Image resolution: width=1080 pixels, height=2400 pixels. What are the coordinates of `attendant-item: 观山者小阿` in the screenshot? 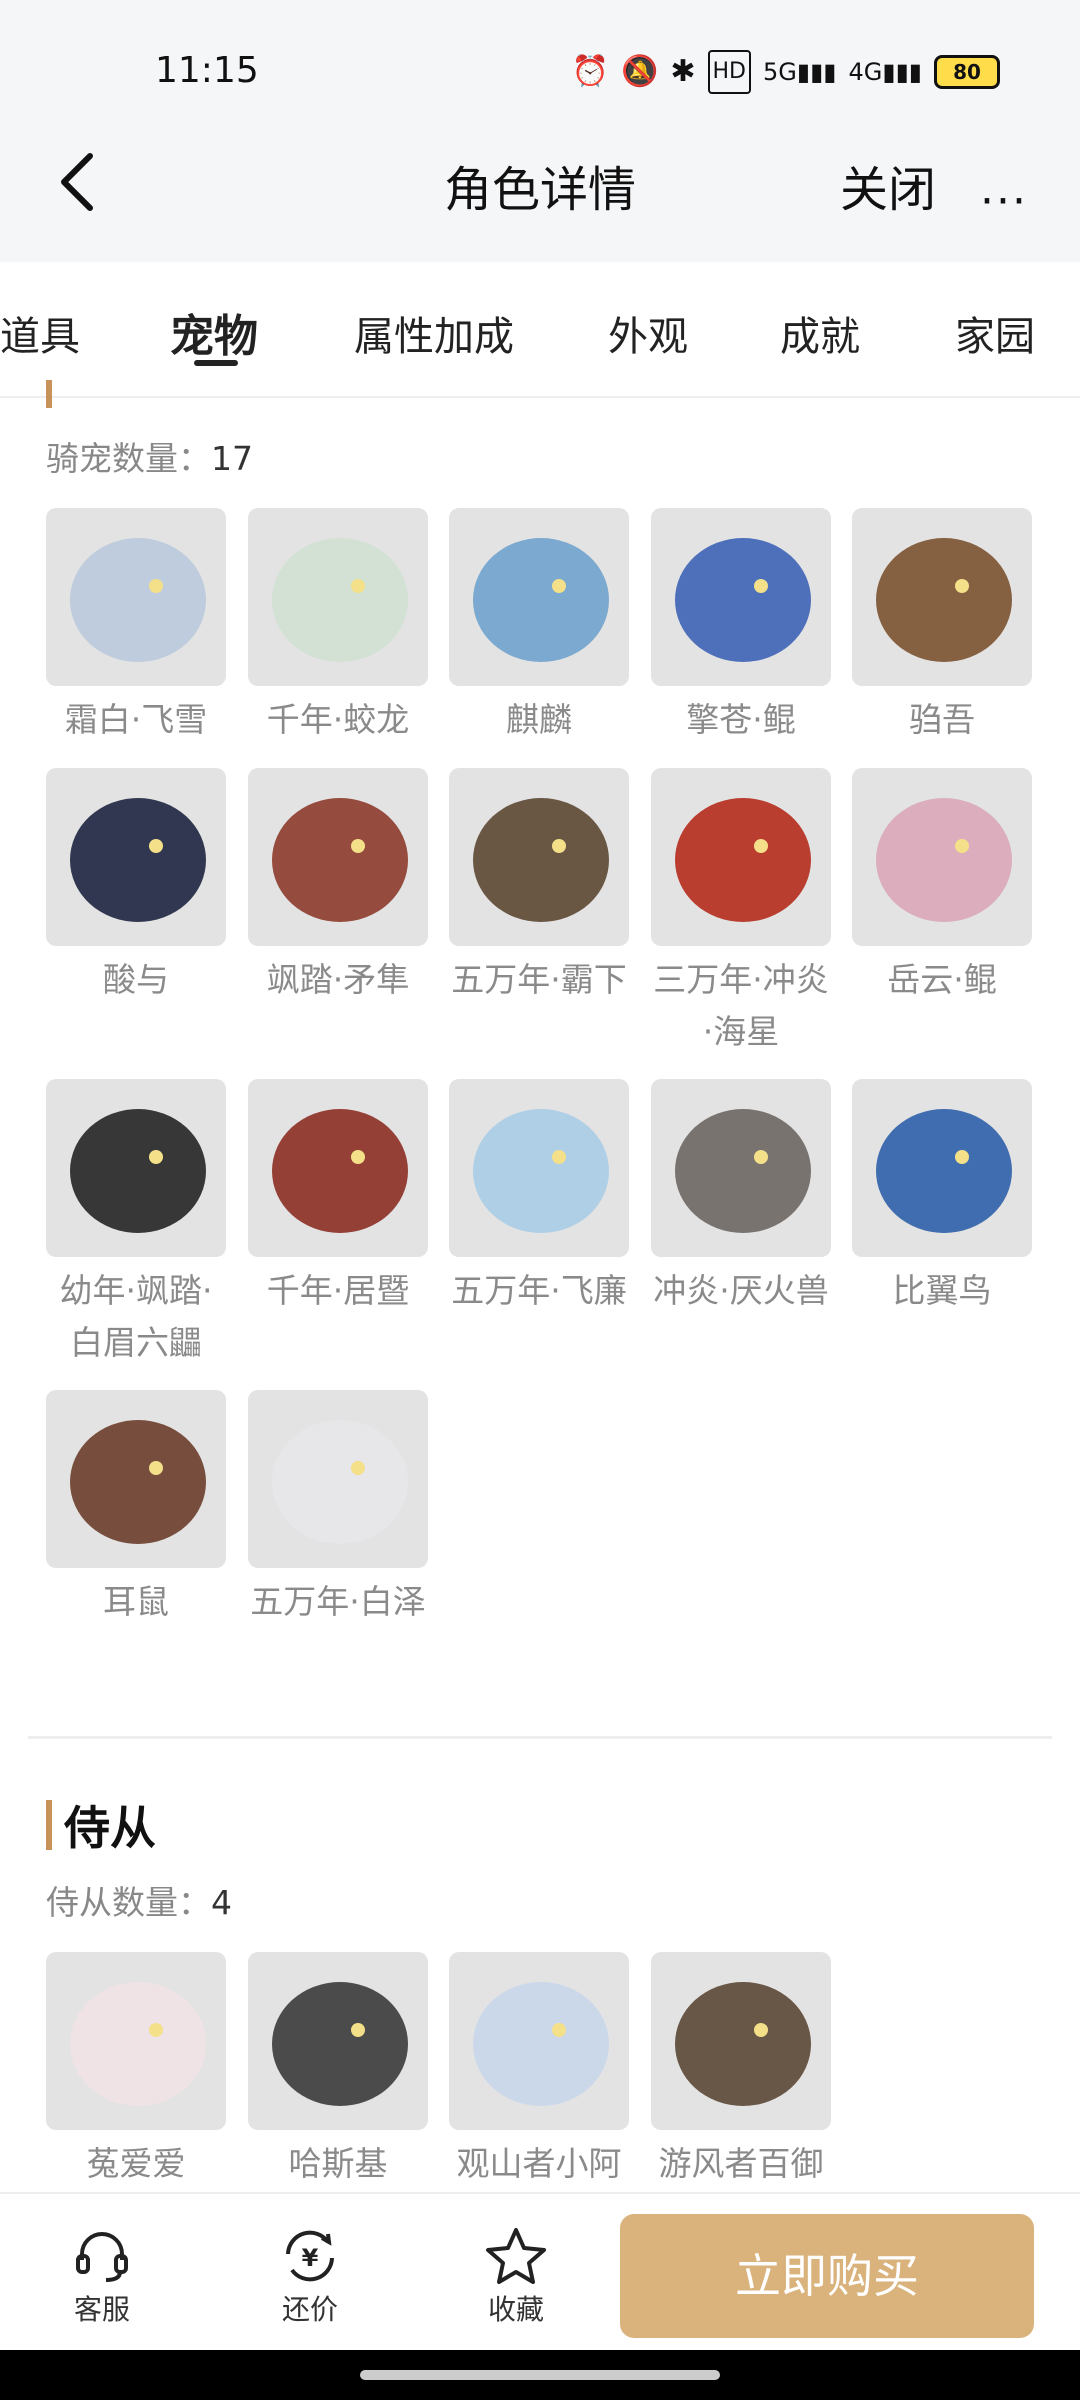 It's located at (539, 2071).